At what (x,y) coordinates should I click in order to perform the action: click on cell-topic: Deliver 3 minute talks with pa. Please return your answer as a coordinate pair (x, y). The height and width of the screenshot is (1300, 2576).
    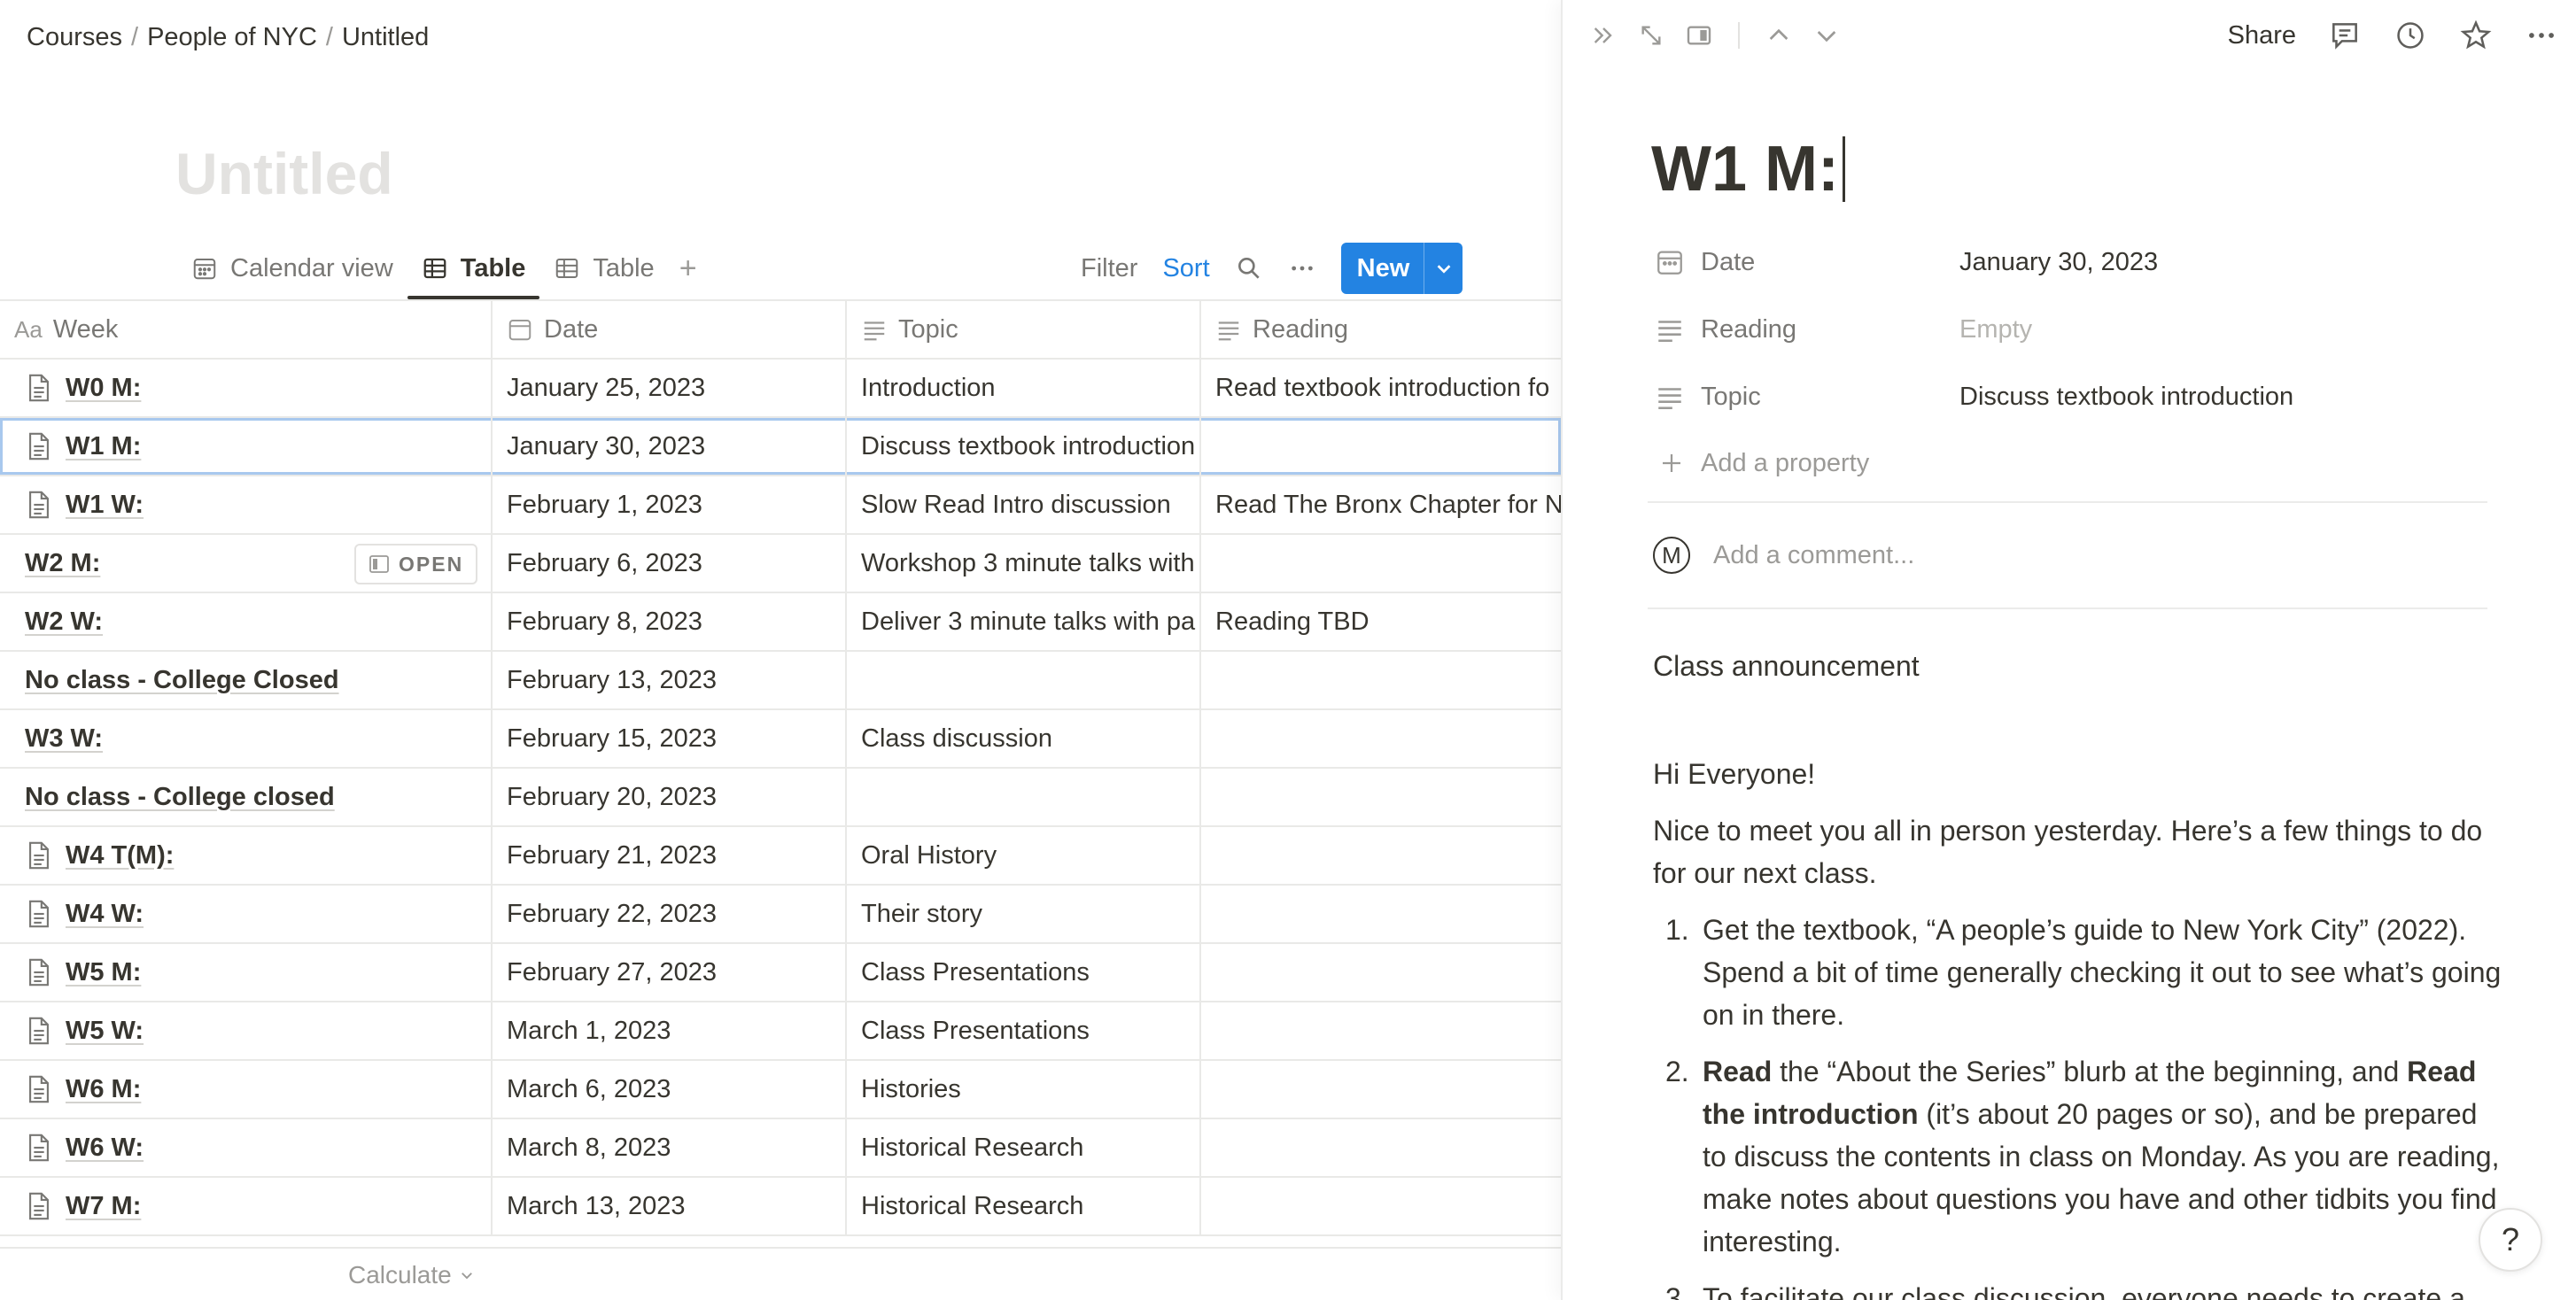
    Looking at the image, I should click on (1024, 621).